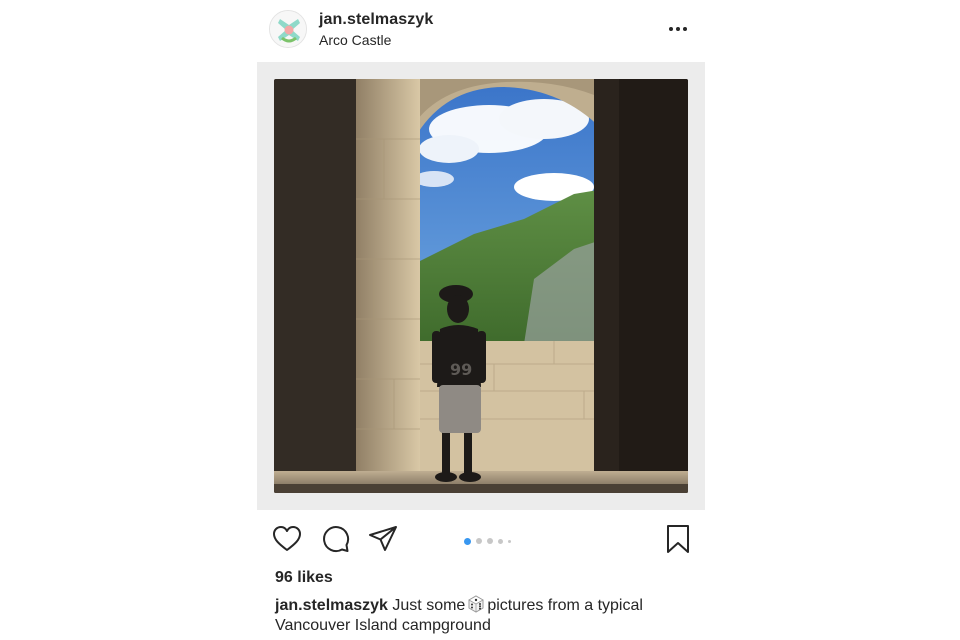 Image resolution: width=960 pixels, height=640 pixels. I want to click on bookmark-icon, so click(678, 539).